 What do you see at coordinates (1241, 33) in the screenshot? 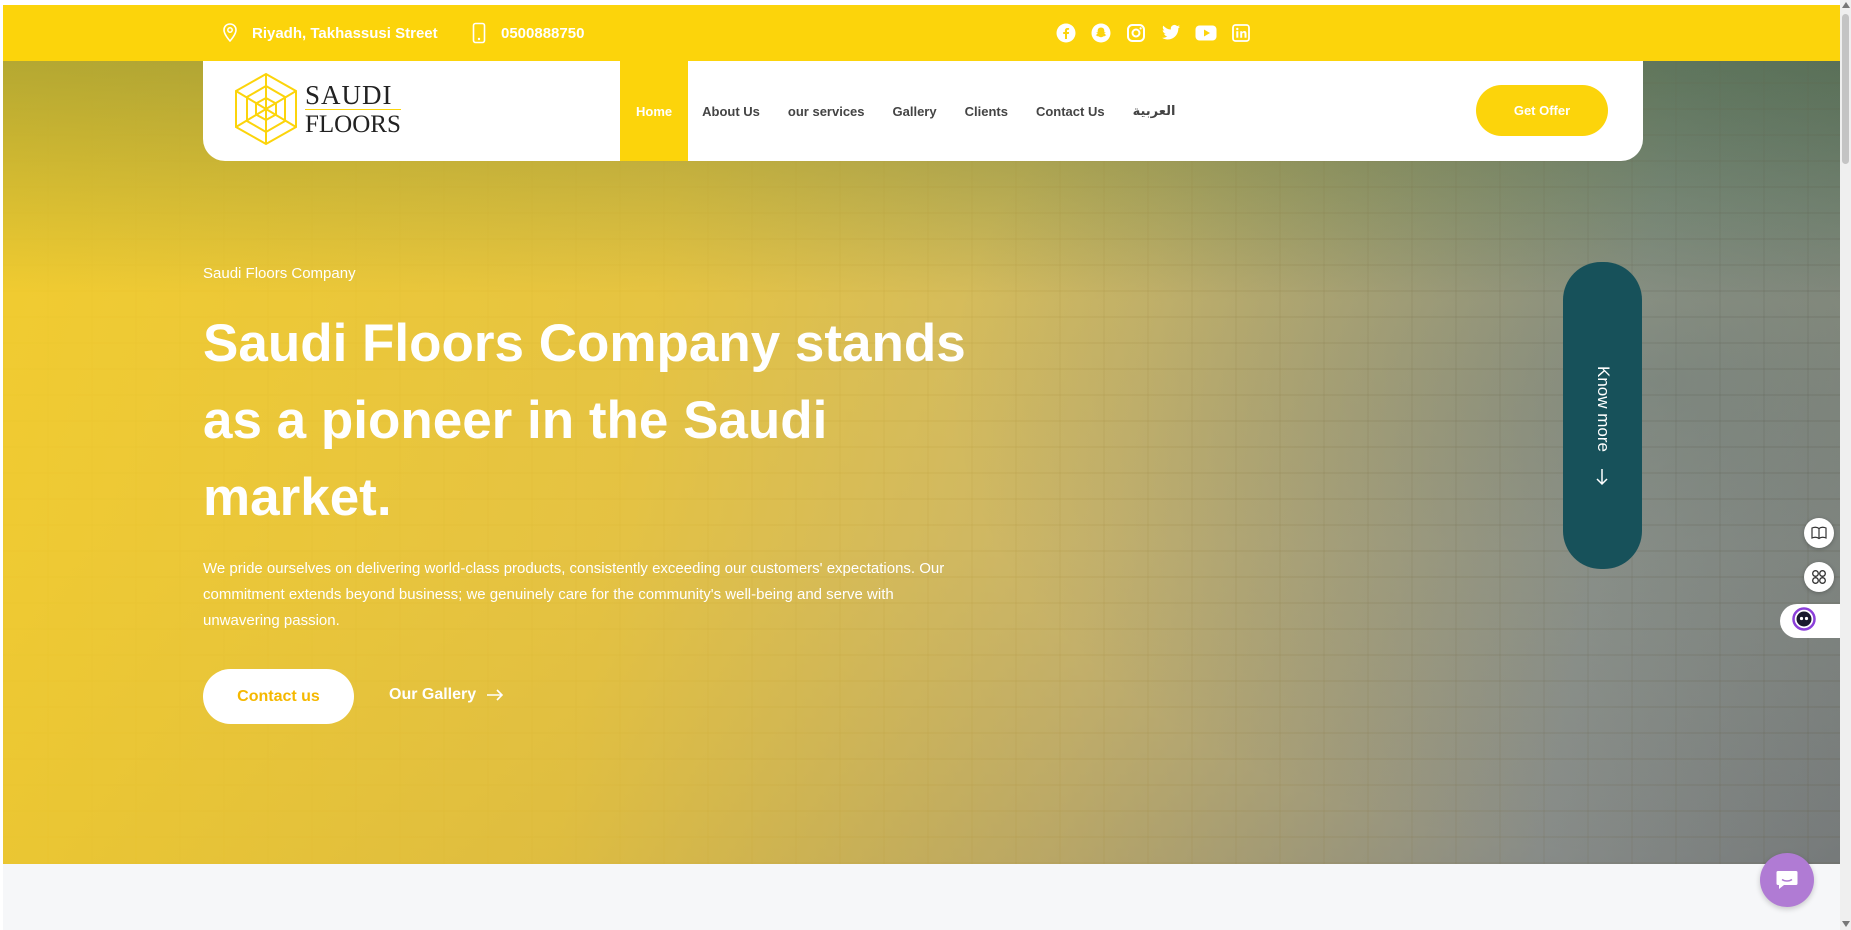
I see `linkedin-icon` at bounding box center [1241, 33].